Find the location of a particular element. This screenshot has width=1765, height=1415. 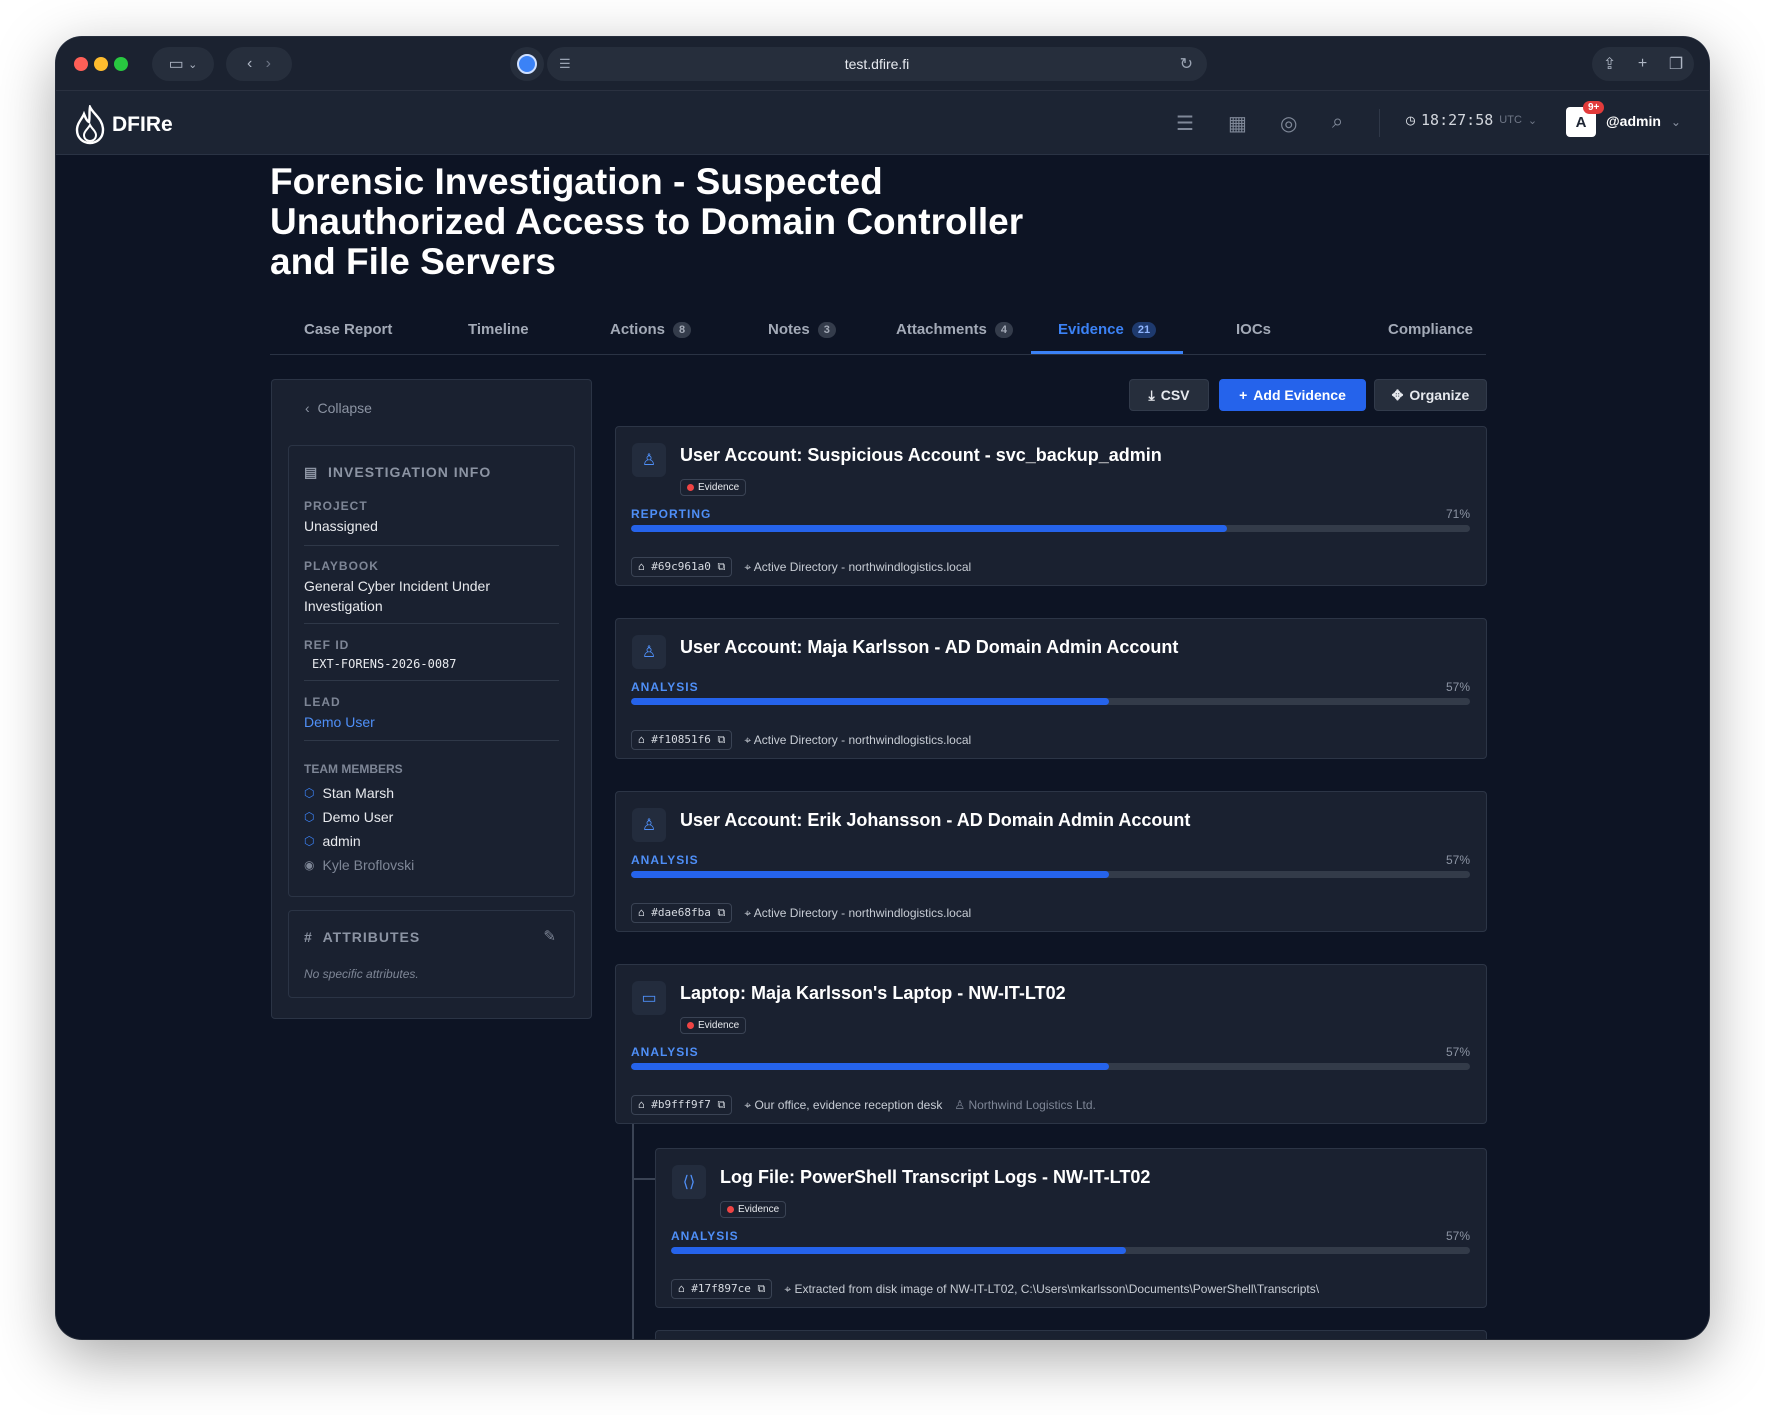

share-icon: ⇪ is located at coordinates (1609, 64).